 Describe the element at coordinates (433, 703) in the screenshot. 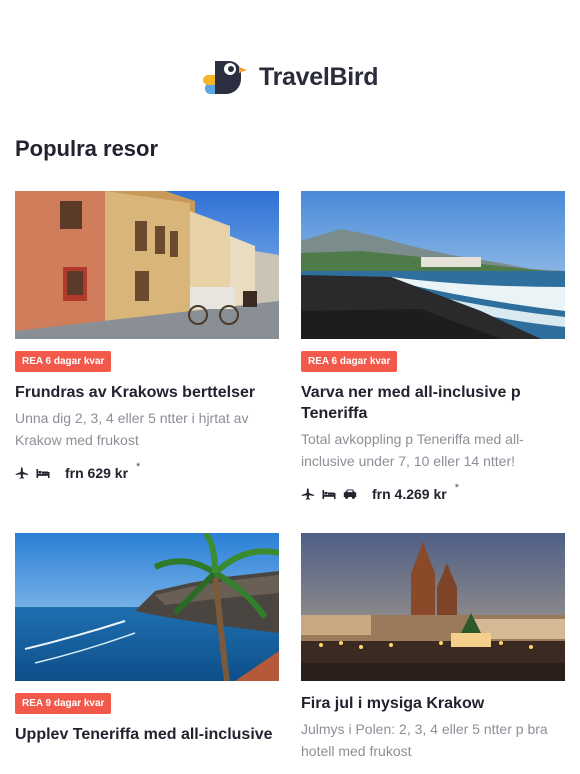

I see `trip-title: Fira jul i mysiga Krakow` at that location.